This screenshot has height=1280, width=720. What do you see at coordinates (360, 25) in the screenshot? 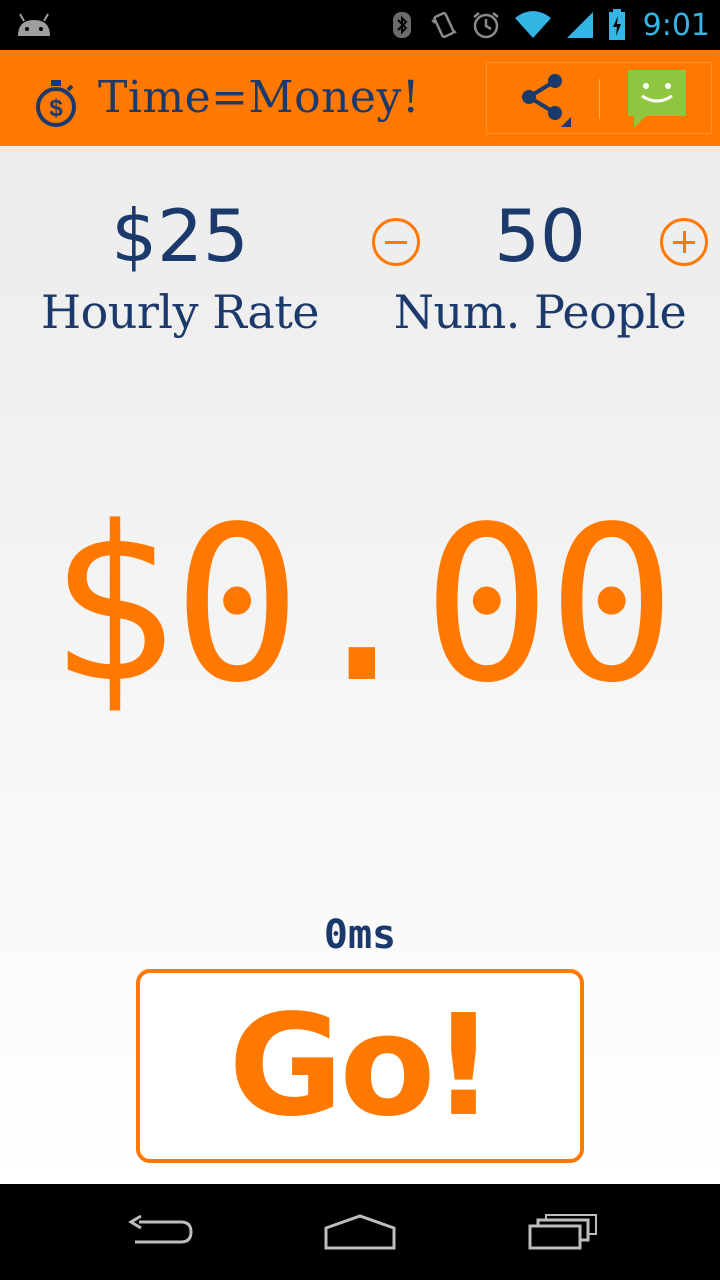
I see `status-bar: 9:01` at bounding box center [360, 25].